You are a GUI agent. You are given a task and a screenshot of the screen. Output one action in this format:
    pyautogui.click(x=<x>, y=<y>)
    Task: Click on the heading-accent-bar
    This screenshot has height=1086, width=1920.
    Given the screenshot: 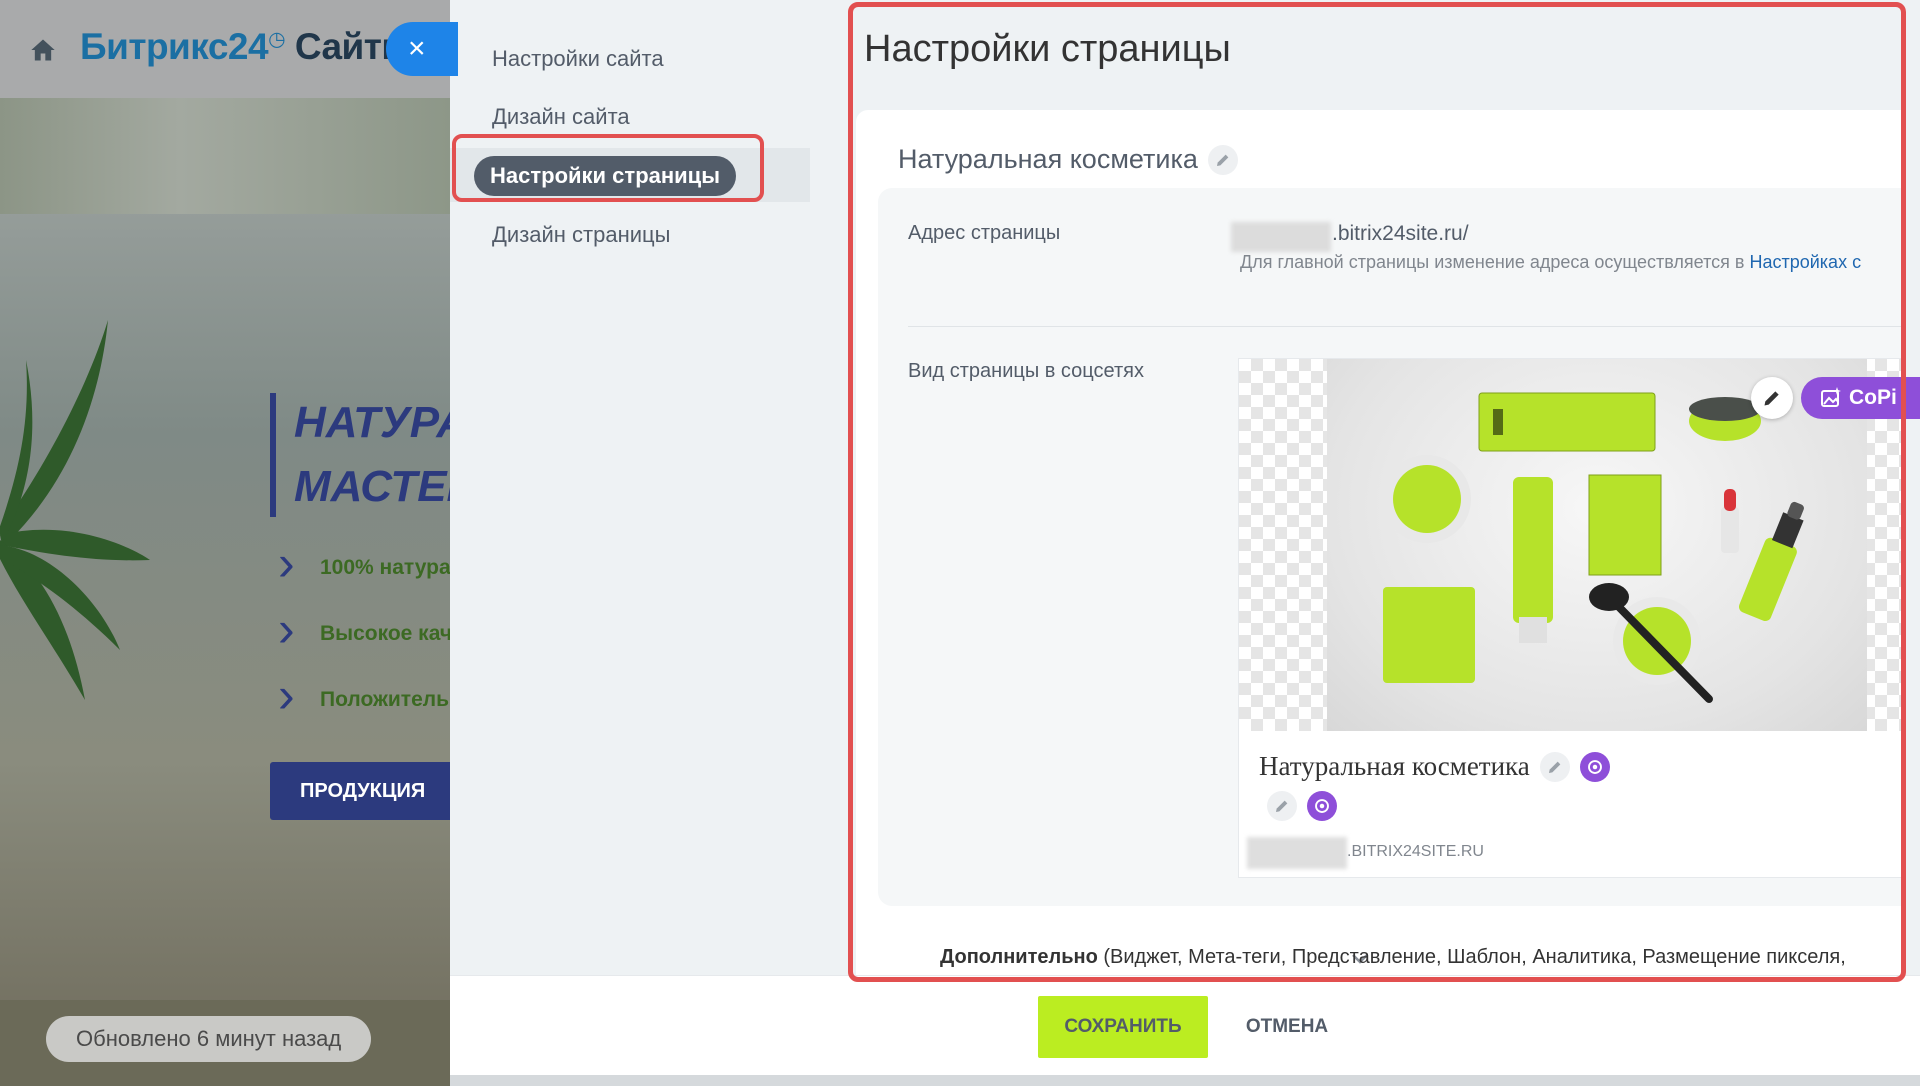 What is the action you would take?
    pyautogui.click(x=273, y=455)
    